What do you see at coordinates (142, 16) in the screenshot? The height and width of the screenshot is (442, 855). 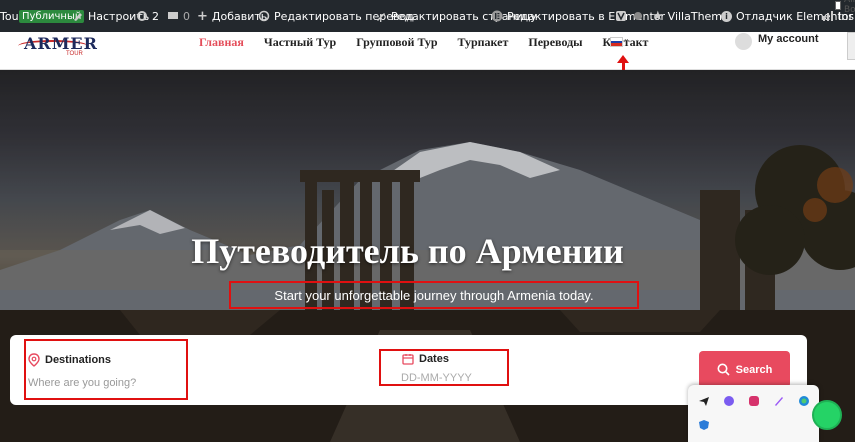 I see `refresh-icon` at bounding box center [142, 16].